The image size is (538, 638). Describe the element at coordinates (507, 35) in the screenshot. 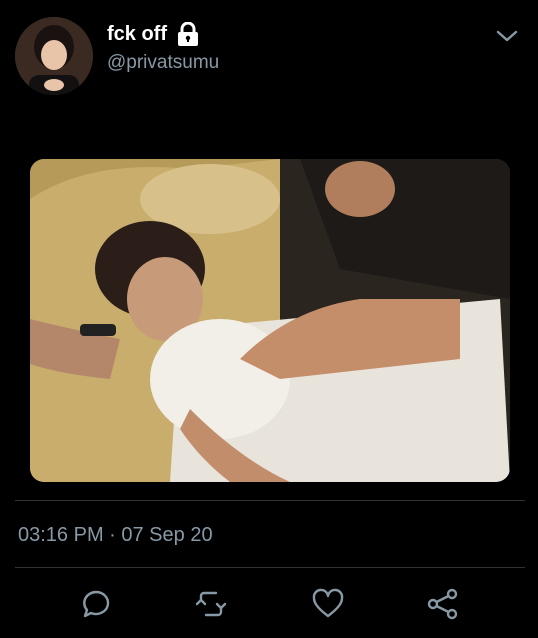

I see `chevron-down-icon` at that location.